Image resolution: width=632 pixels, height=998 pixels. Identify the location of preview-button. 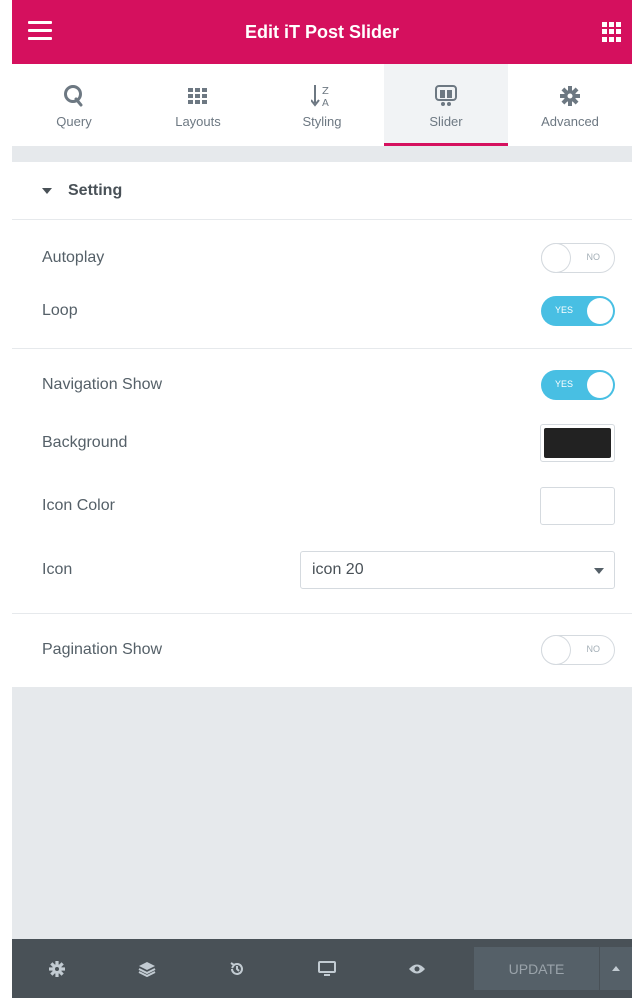
(417, 968).